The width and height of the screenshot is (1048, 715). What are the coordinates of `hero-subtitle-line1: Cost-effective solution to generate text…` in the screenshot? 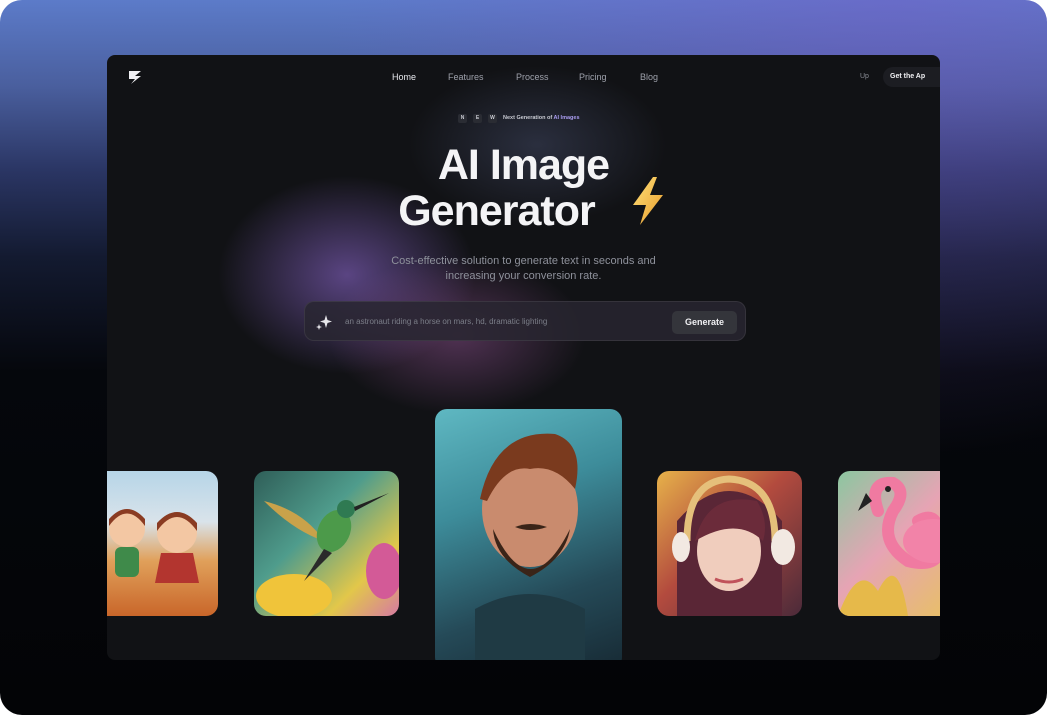 It's located at (523, 261).